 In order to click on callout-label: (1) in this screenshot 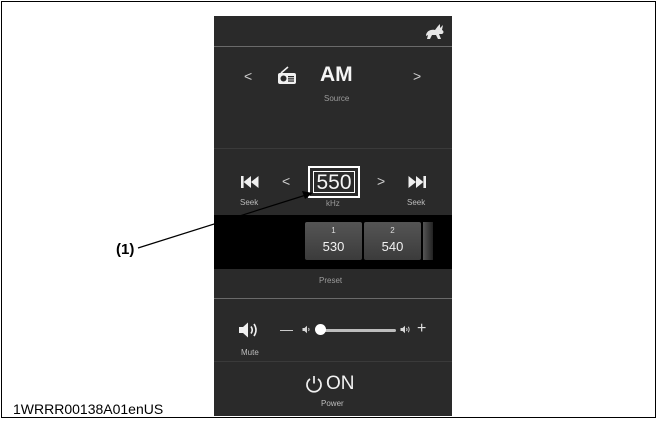, I will do `click(125, 249)`.